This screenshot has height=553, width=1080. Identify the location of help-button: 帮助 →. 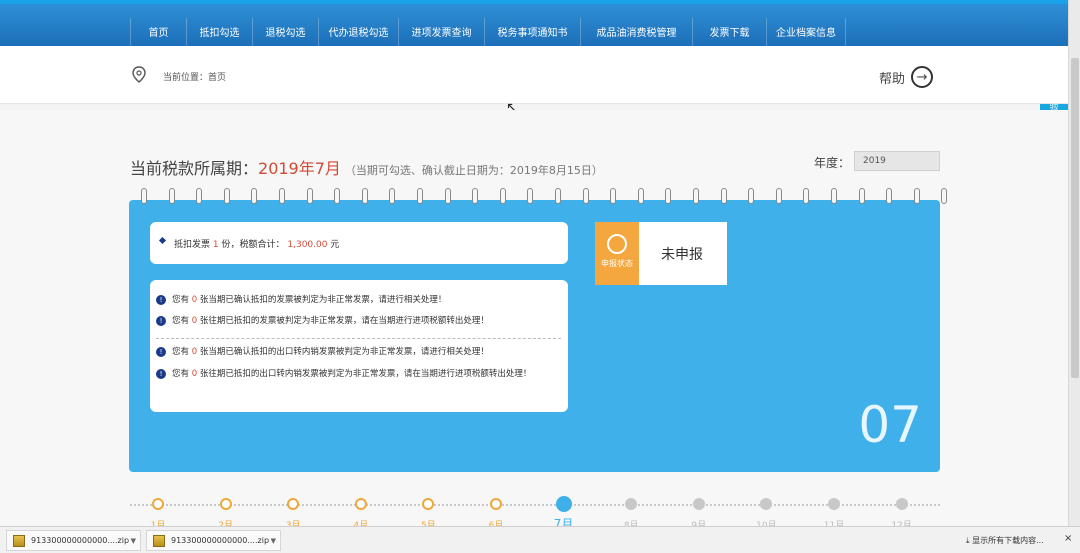
(906, 77).